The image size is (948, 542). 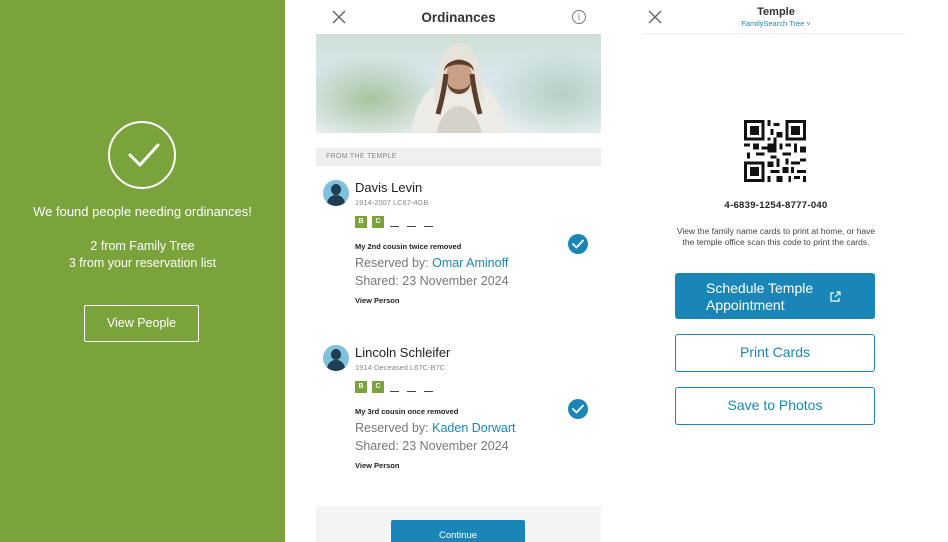 What do you see at coordinates (142, 263) in the screenshot?
I see `reservation-count: 3 from your reservation list` at bounding box center [142, 263].